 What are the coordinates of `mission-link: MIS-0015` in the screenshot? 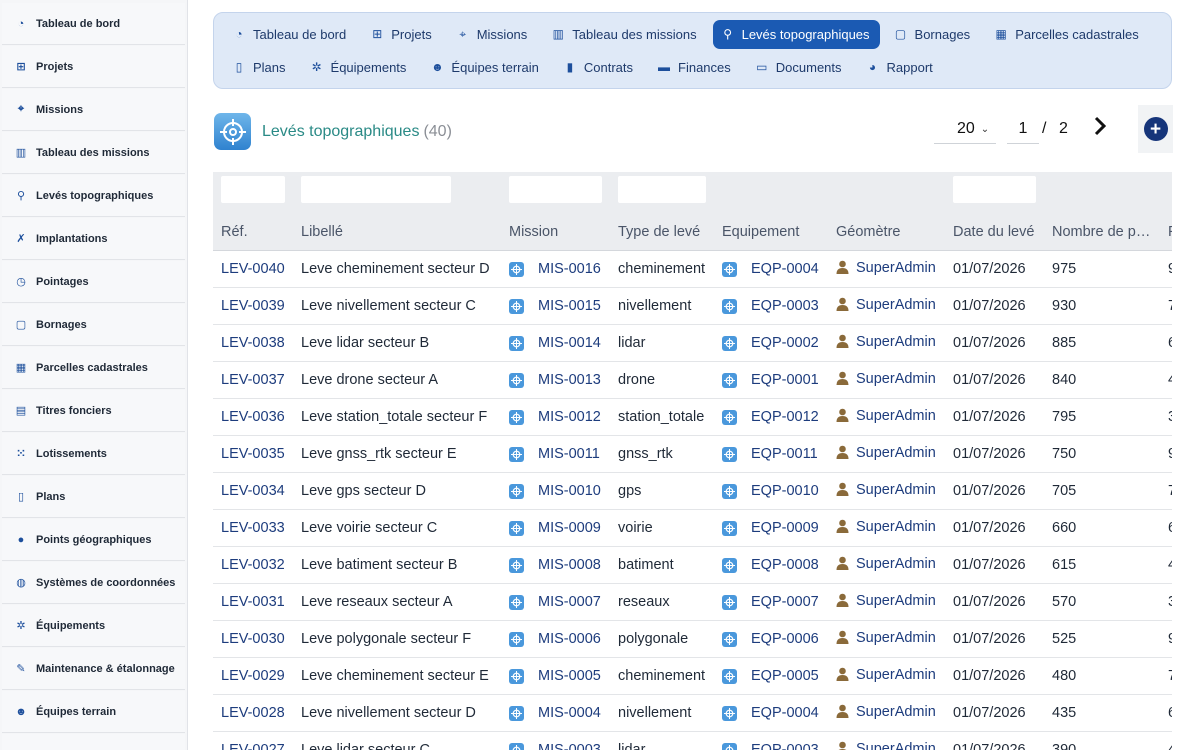 It's located at (569, 306).